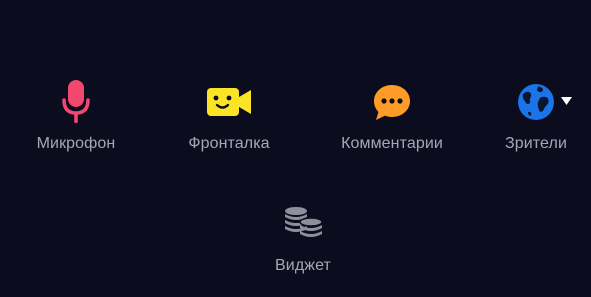 This screenshot has height=297, width=591. What do you see at coordinates (303, 224) in the screenshot?
I see `coins-stack-icon` at bounding box center [303, 224].